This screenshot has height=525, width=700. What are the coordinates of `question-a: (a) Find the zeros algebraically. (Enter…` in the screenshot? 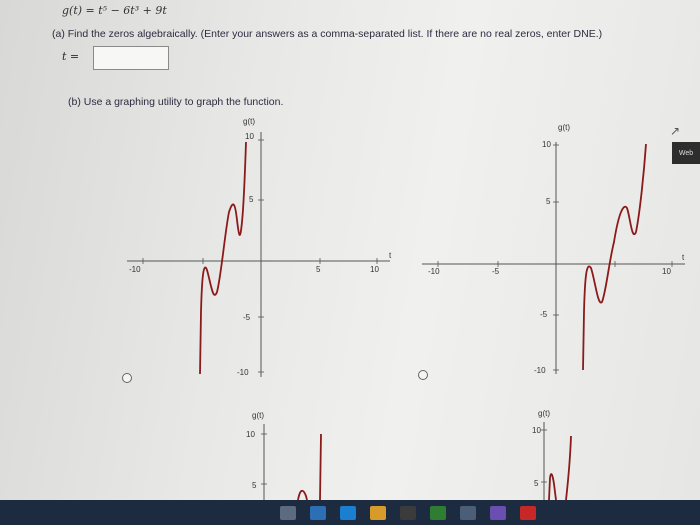 It's located at (327, 34).